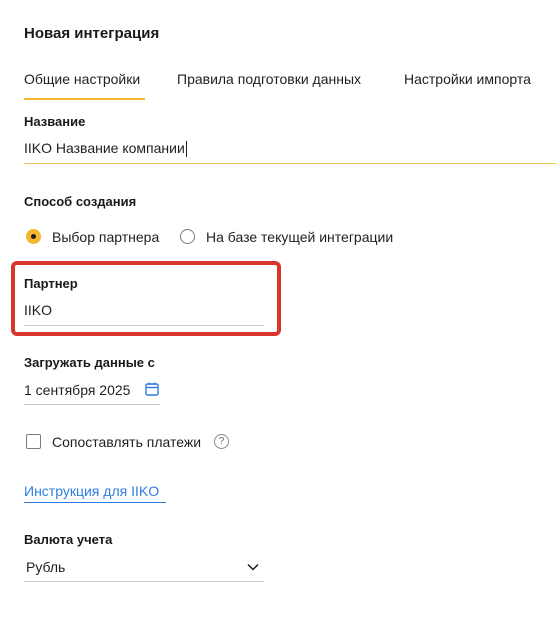  I want to click on name-input-underline, so click(290, 163).